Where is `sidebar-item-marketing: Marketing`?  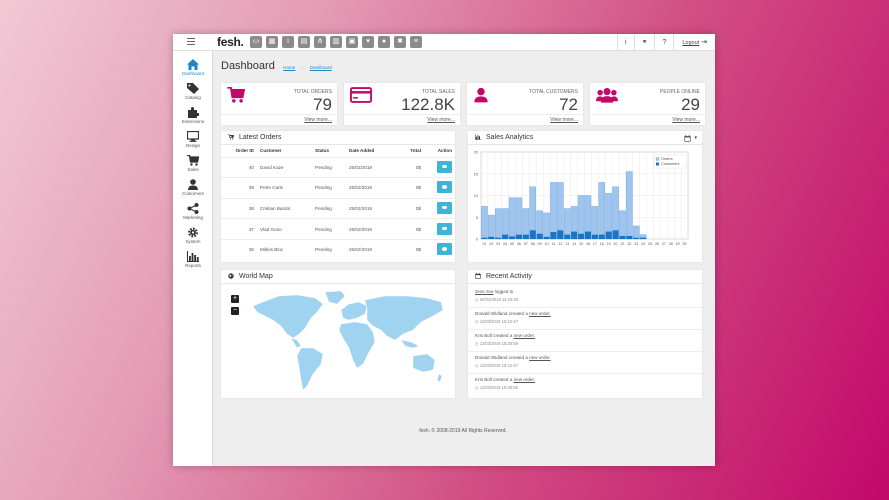
sidebar-item-marketing: Marketing is located at coordinates (193, 211).